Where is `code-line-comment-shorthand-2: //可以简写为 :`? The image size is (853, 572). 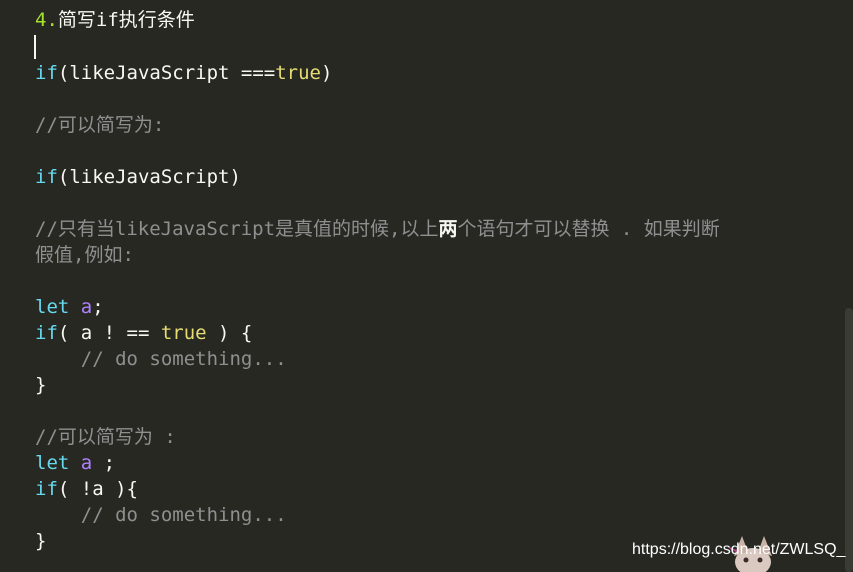
code-line-comment-shorthand-2: //可以简写为 : is located at coordinates (105, 437).